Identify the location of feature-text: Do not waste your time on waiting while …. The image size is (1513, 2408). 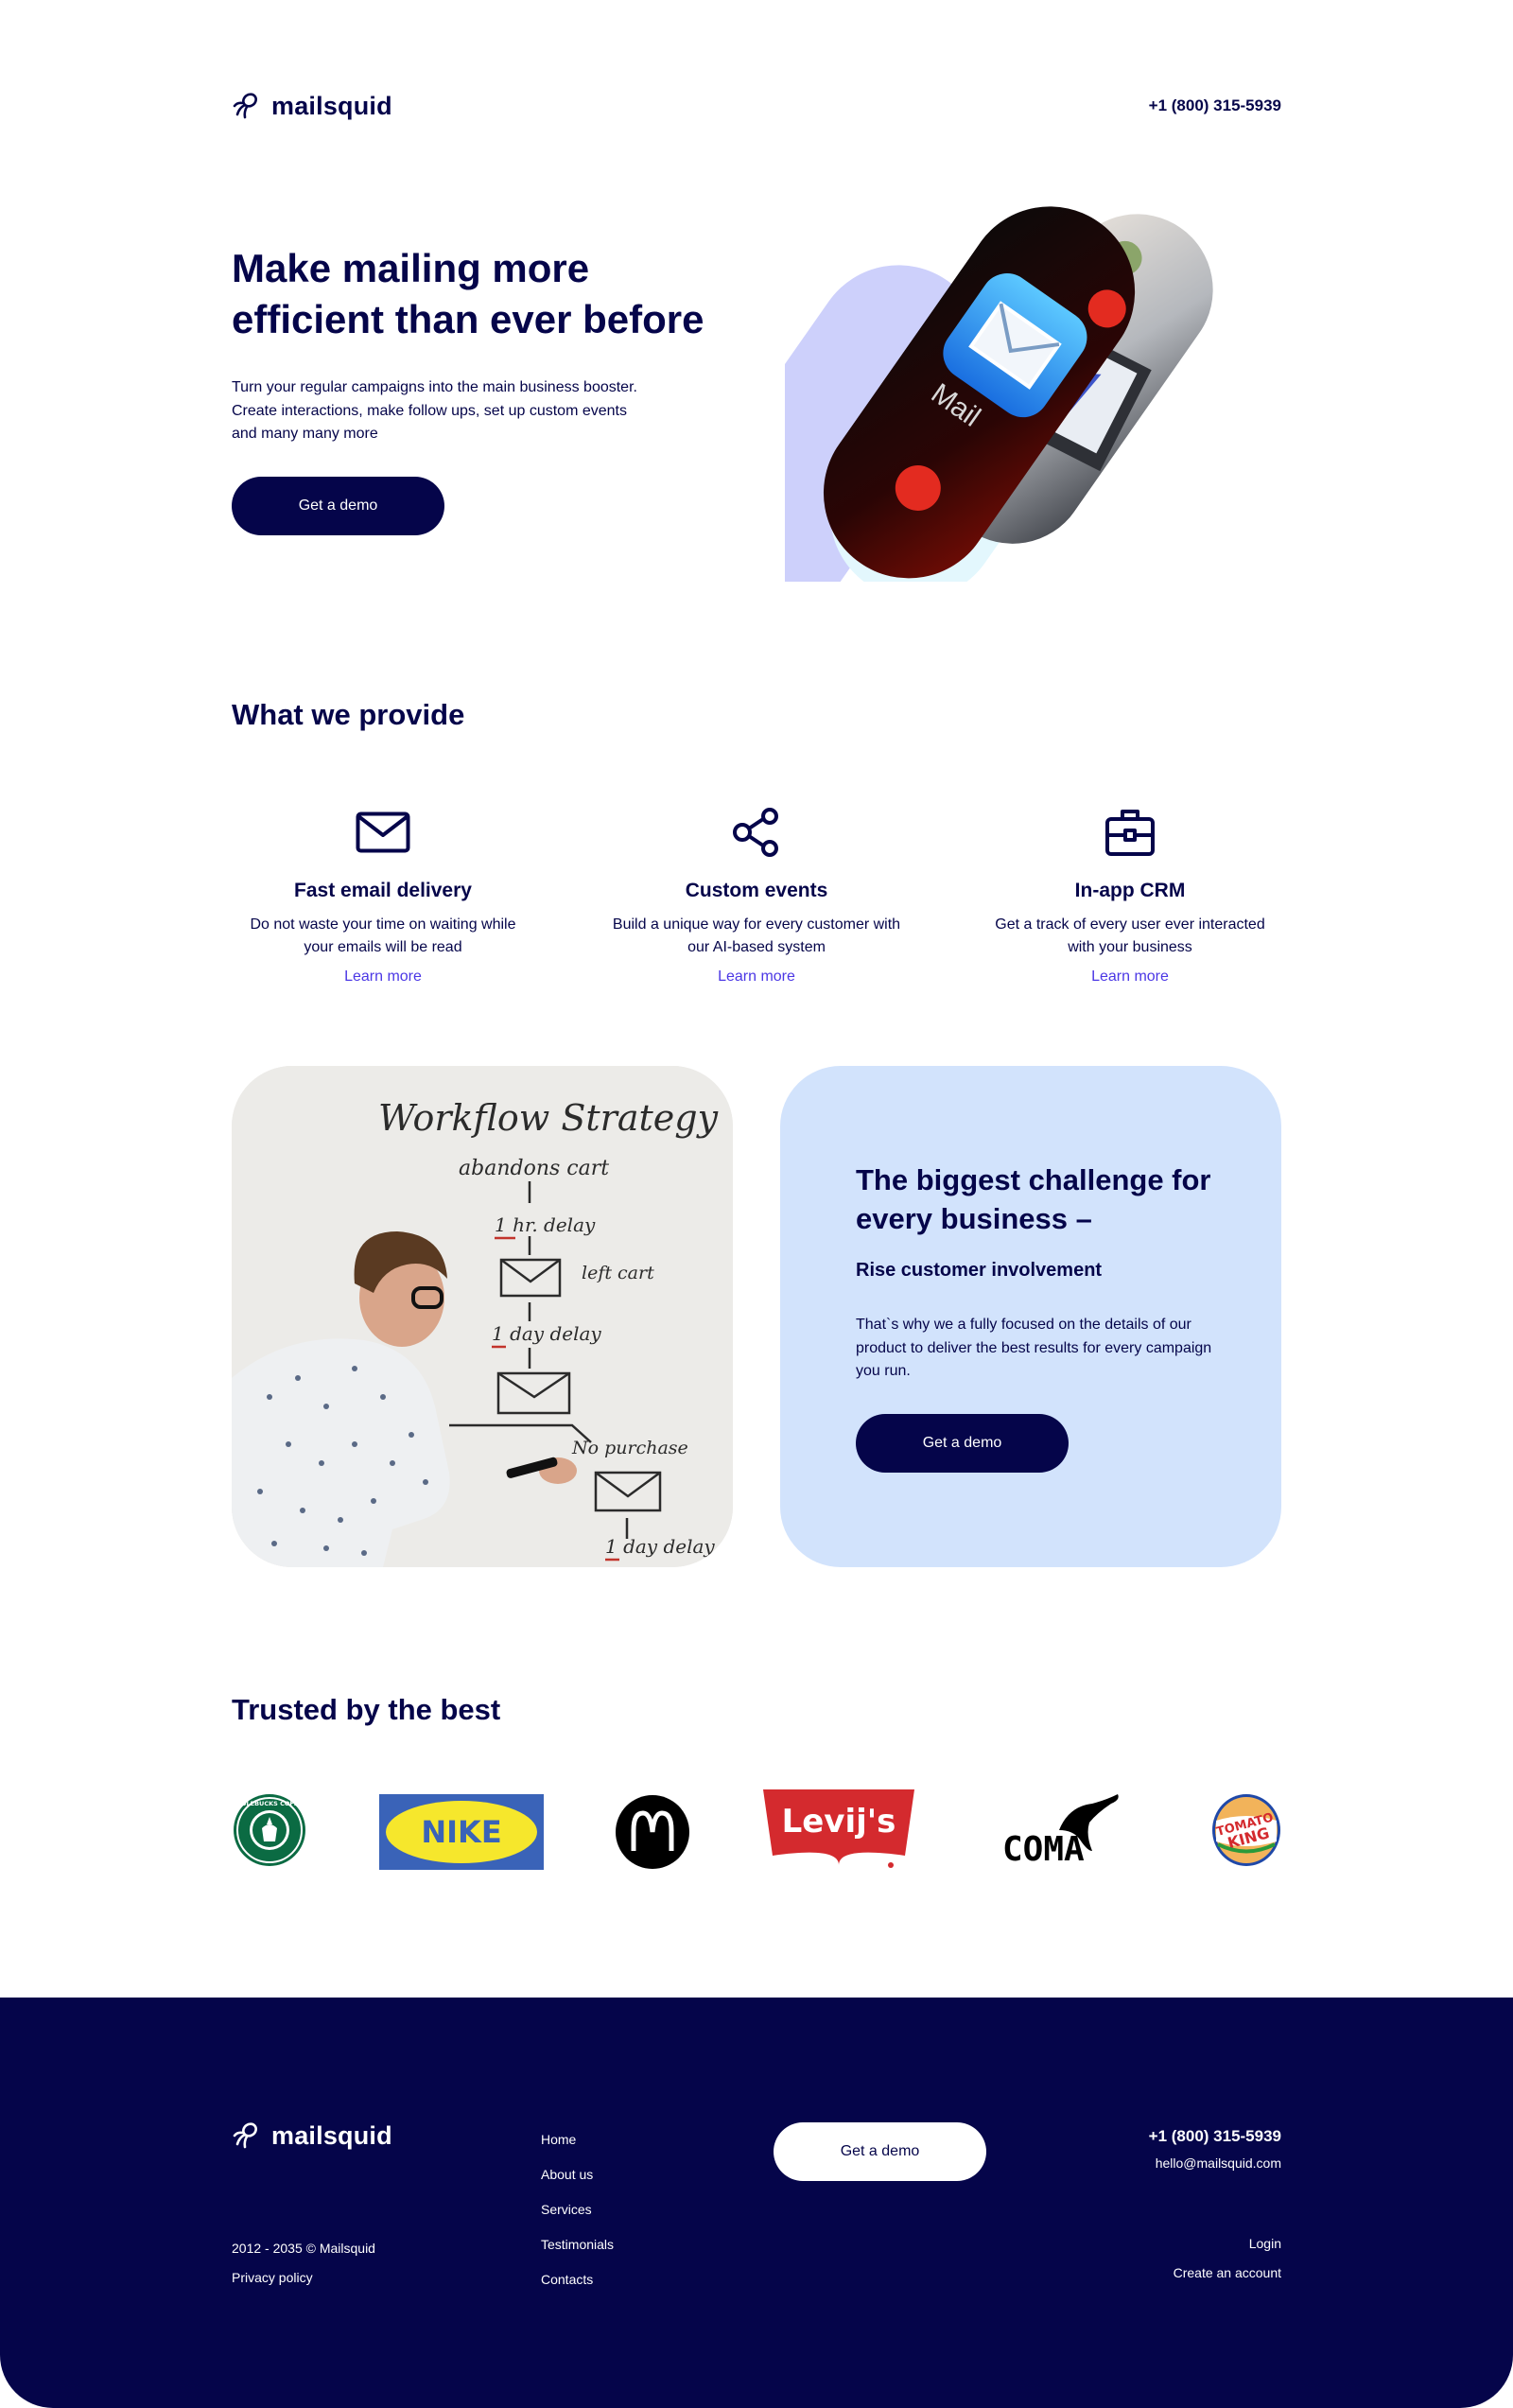
(383, 936).